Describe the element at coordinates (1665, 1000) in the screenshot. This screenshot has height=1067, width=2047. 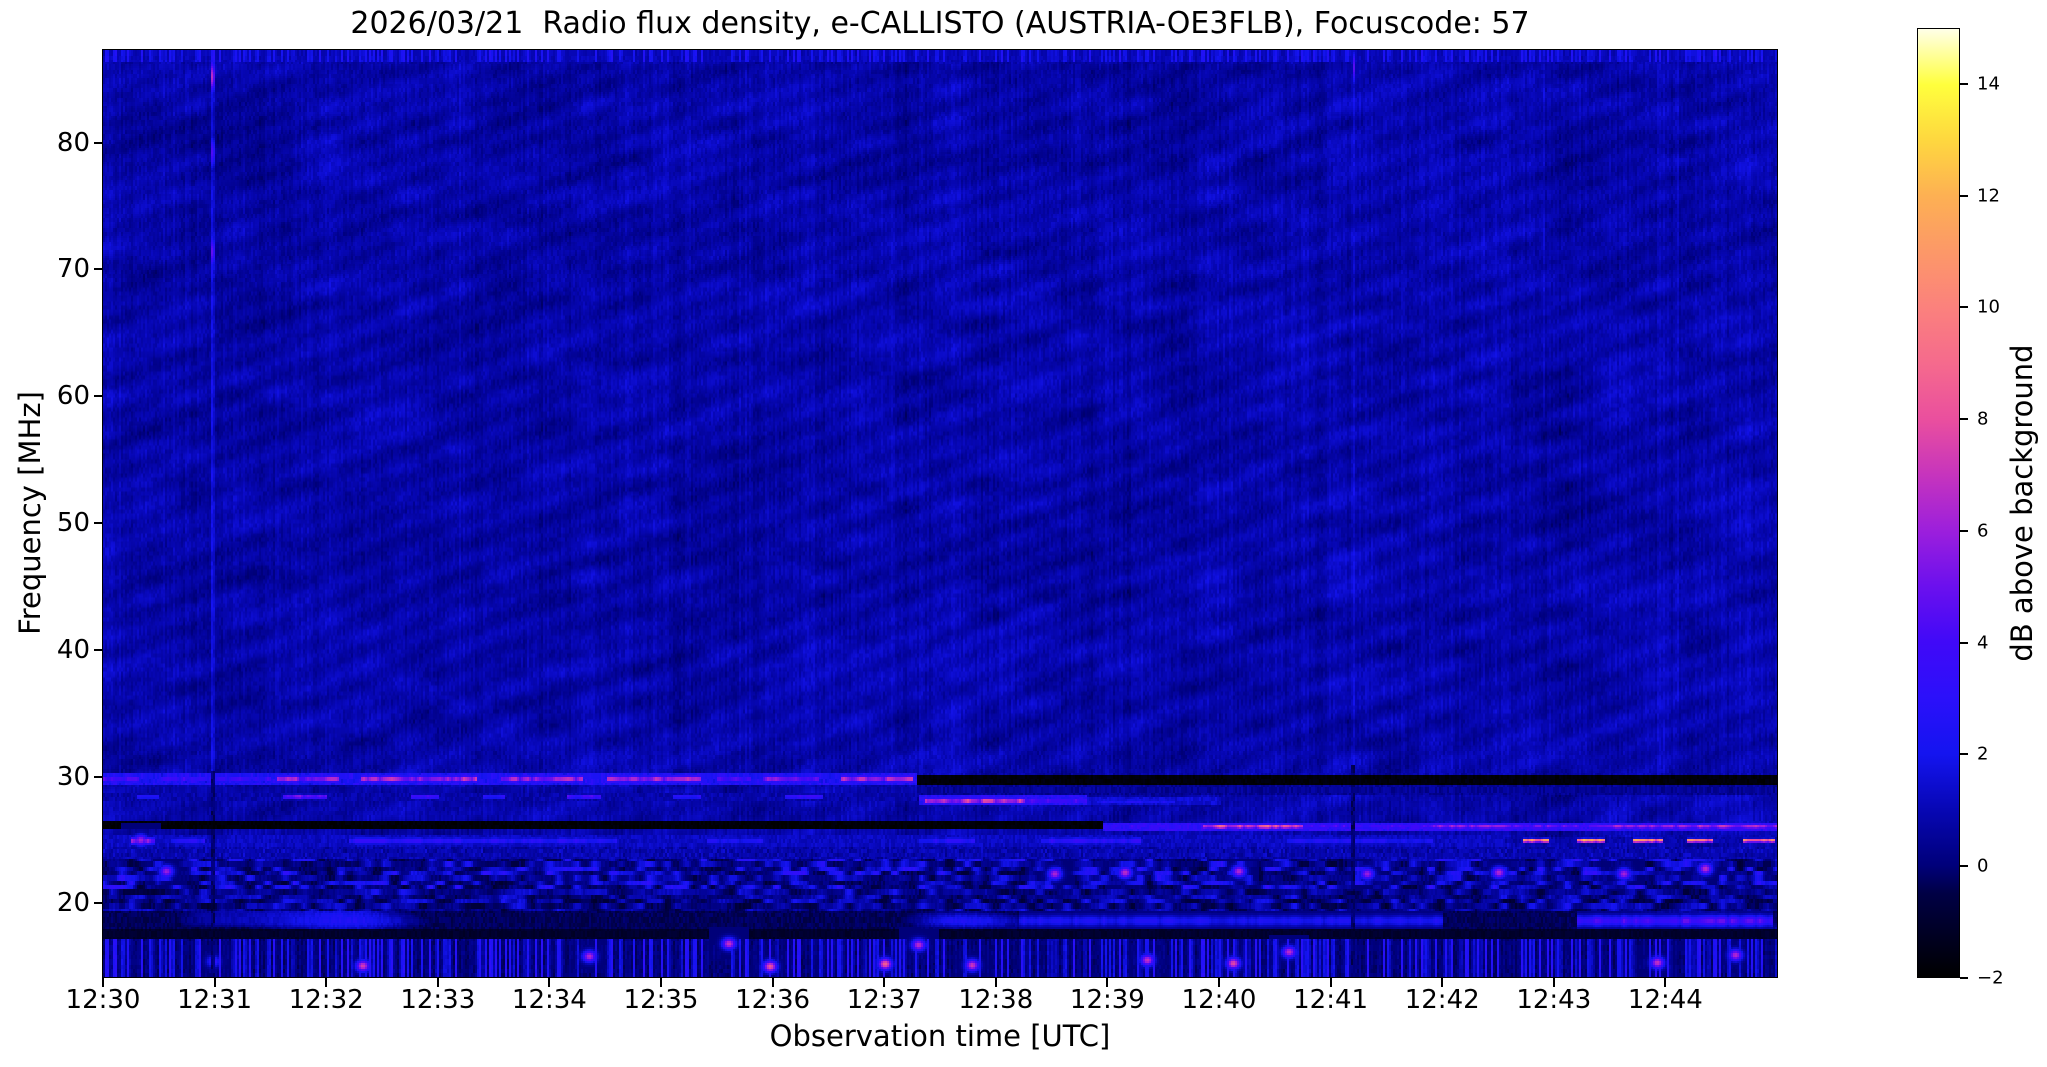
I see `x-tick-label: 12:44` at that location.